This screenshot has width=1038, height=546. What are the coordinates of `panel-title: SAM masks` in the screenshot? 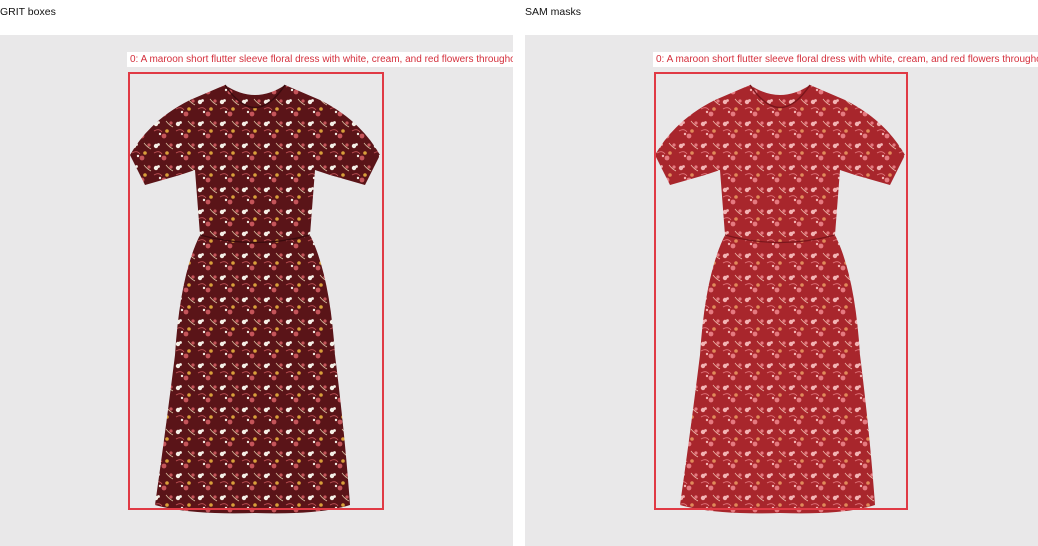 It's located at (553, 12).